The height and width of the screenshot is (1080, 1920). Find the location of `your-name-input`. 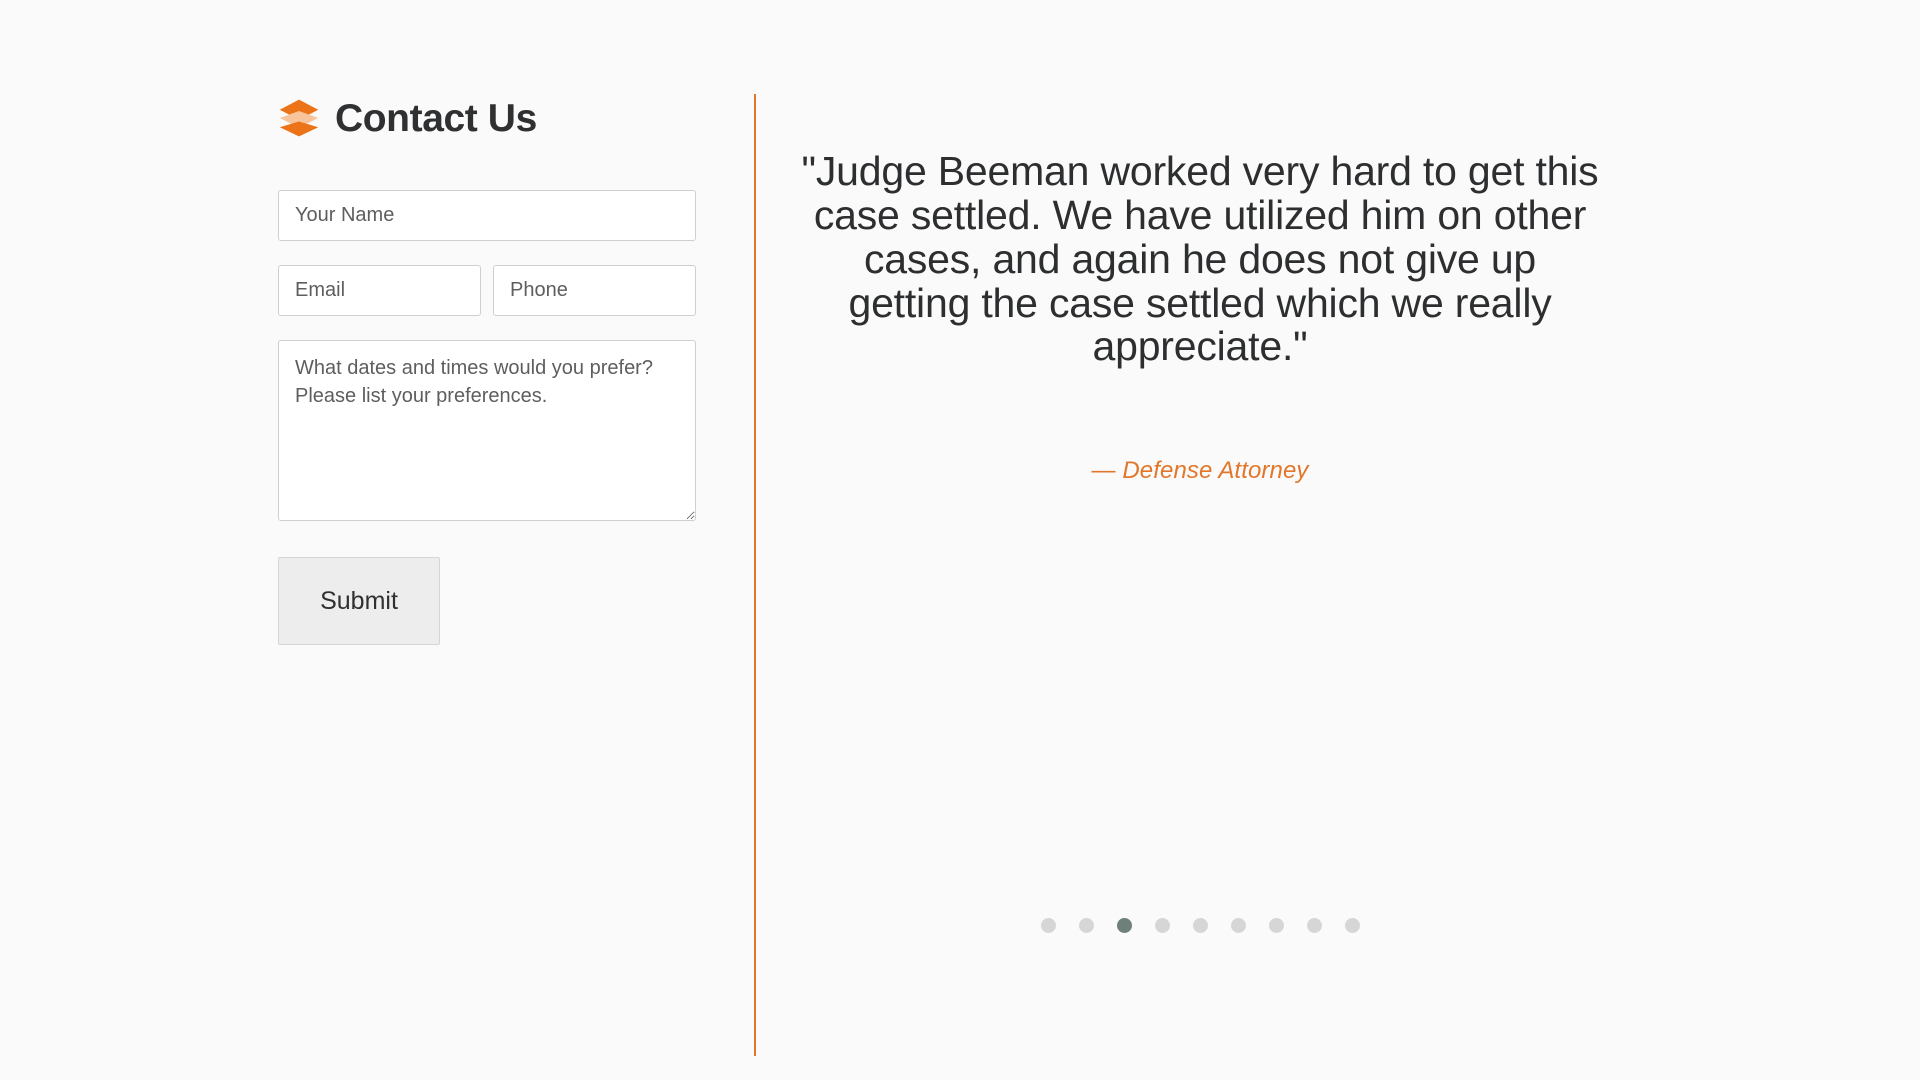

your-name-input is located at coordinates (487, 215).